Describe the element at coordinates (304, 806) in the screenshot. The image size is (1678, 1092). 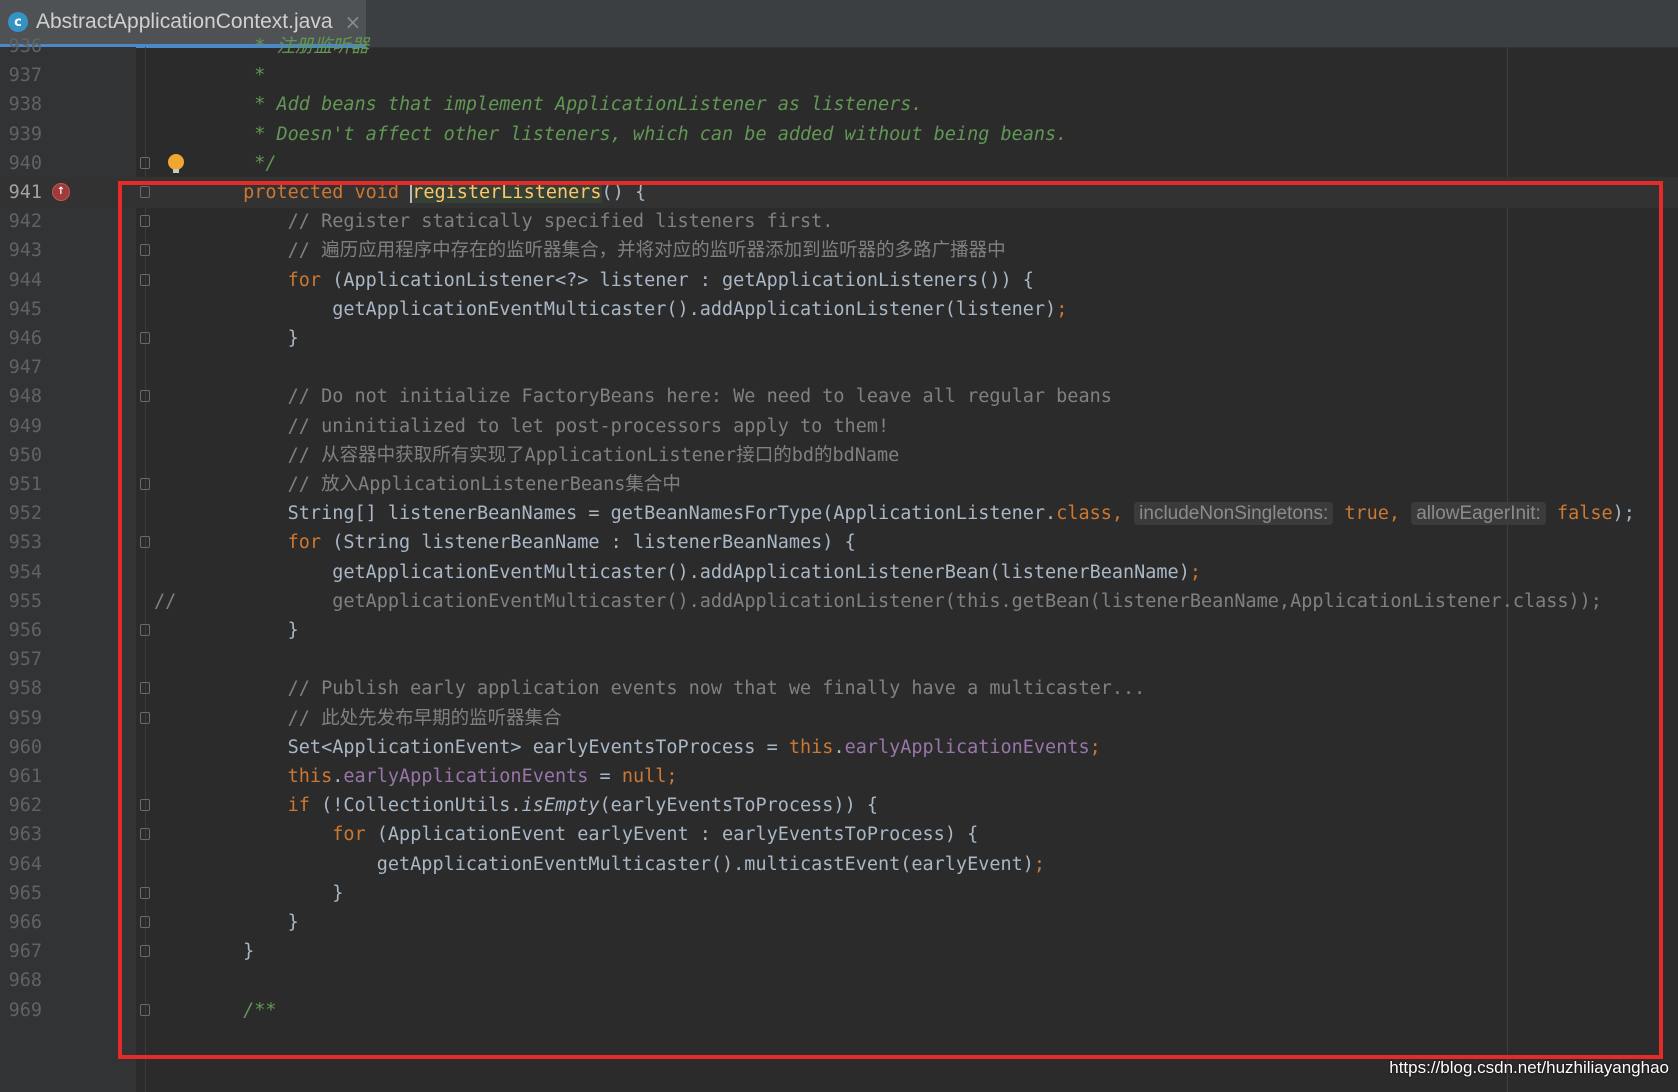
I see `code-token: if` at that location.